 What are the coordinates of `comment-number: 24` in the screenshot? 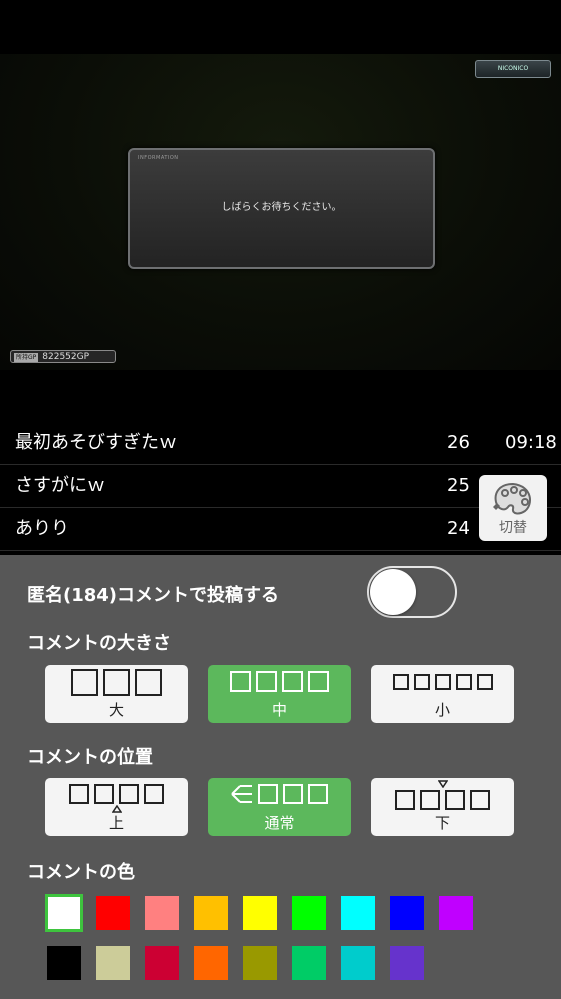 It's located at (458, 528).